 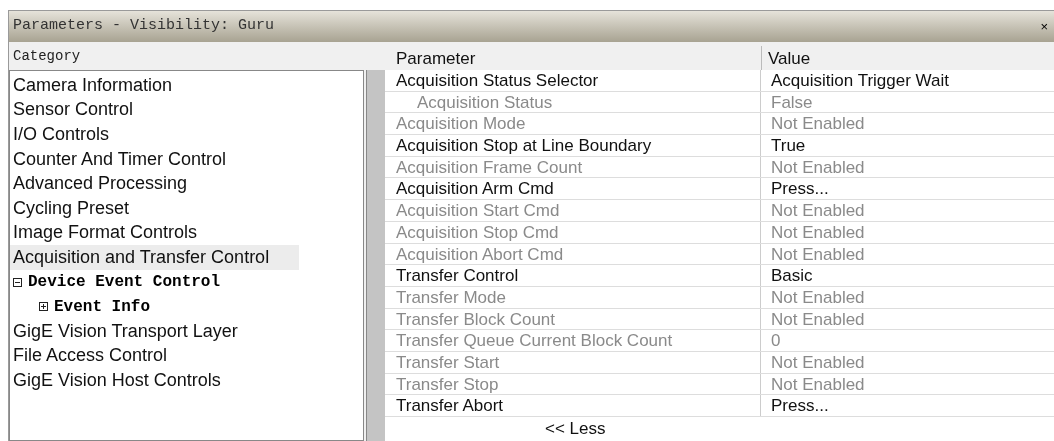 I want to click on category-item: Counter And Timer Control, so click(x=186, y=159).